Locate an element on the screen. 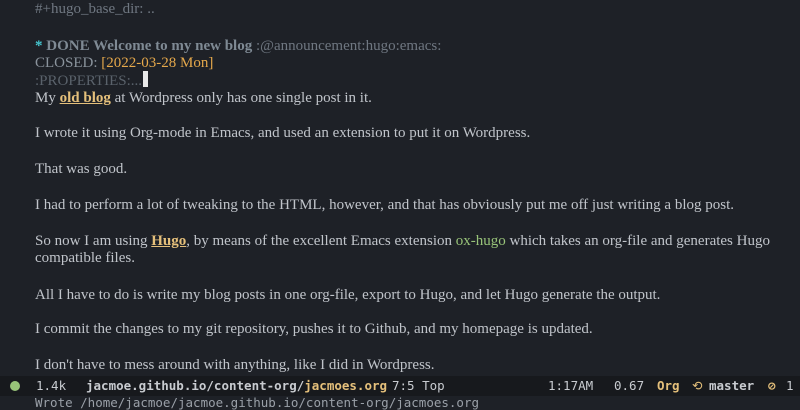  major-mode: Org is located at coordinates (668, 386).